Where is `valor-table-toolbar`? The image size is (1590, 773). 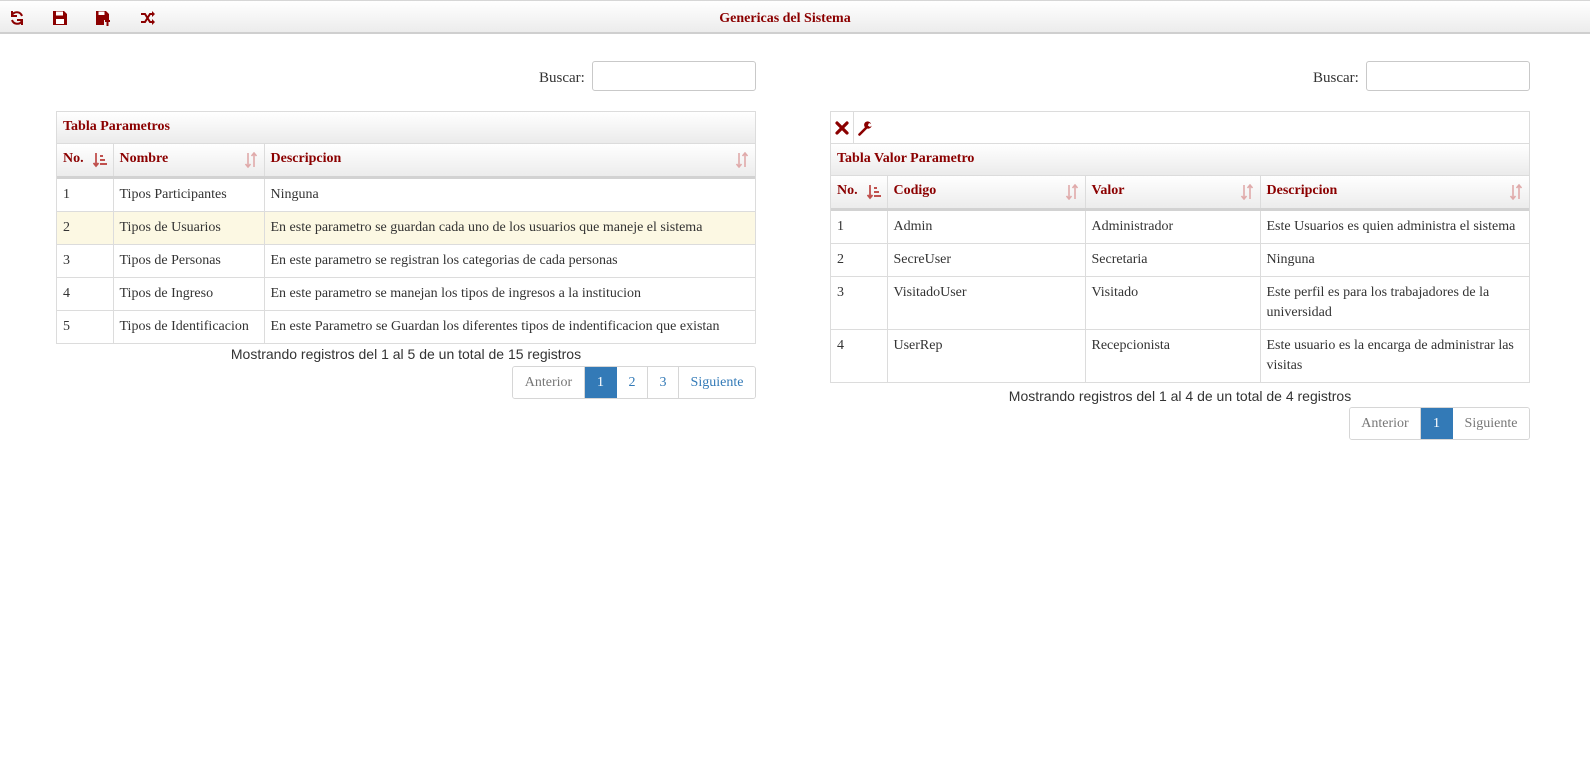
valor-table-toolbar is located at coordinates (1180, 128).